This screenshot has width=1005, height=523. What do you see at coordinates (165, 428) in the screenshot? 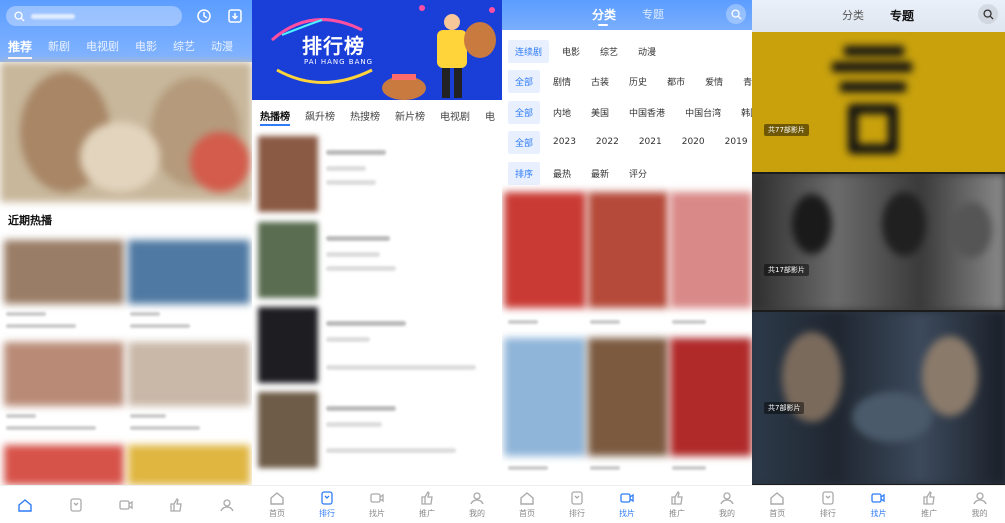
I see `video-subtitle` at bounding box center [165, 428].